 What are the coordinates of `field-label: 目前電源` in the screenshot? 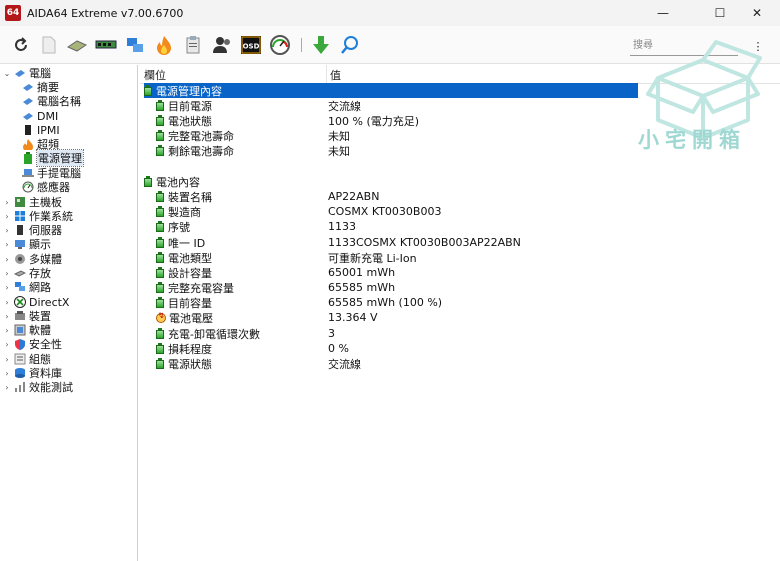 It's located at (190, 106).